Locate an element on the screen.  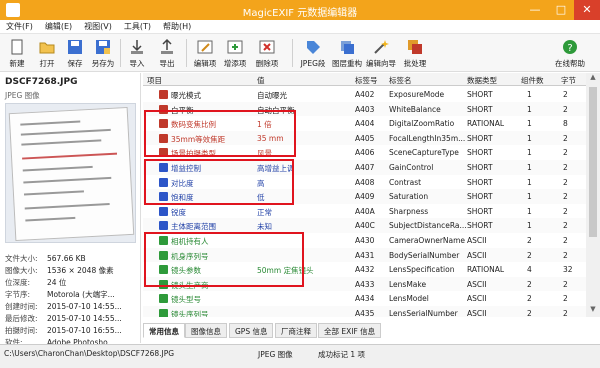
delete-icon is located at coordinates (267, 47).